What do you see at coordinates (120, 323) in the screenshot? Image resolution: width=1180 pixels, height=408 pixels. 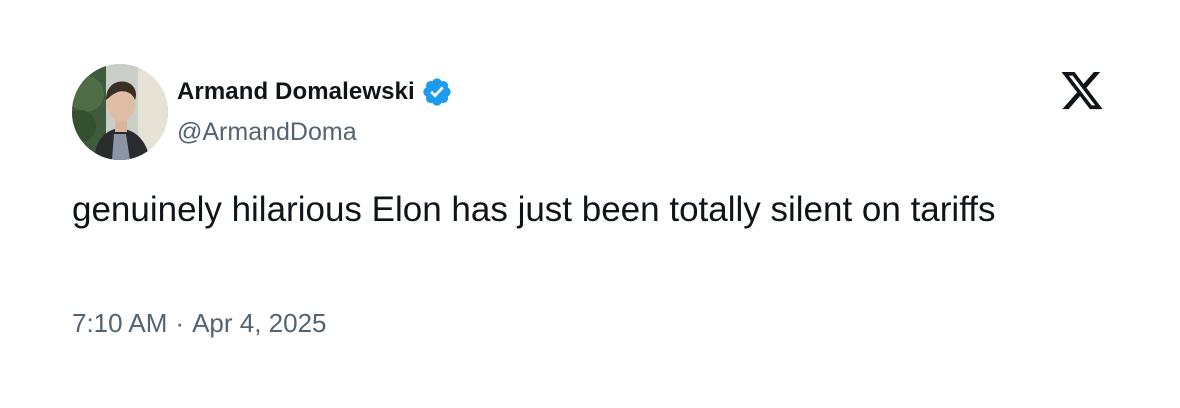 I see `tweet-time: 7:10 AM` at bounding box center [120, 323].